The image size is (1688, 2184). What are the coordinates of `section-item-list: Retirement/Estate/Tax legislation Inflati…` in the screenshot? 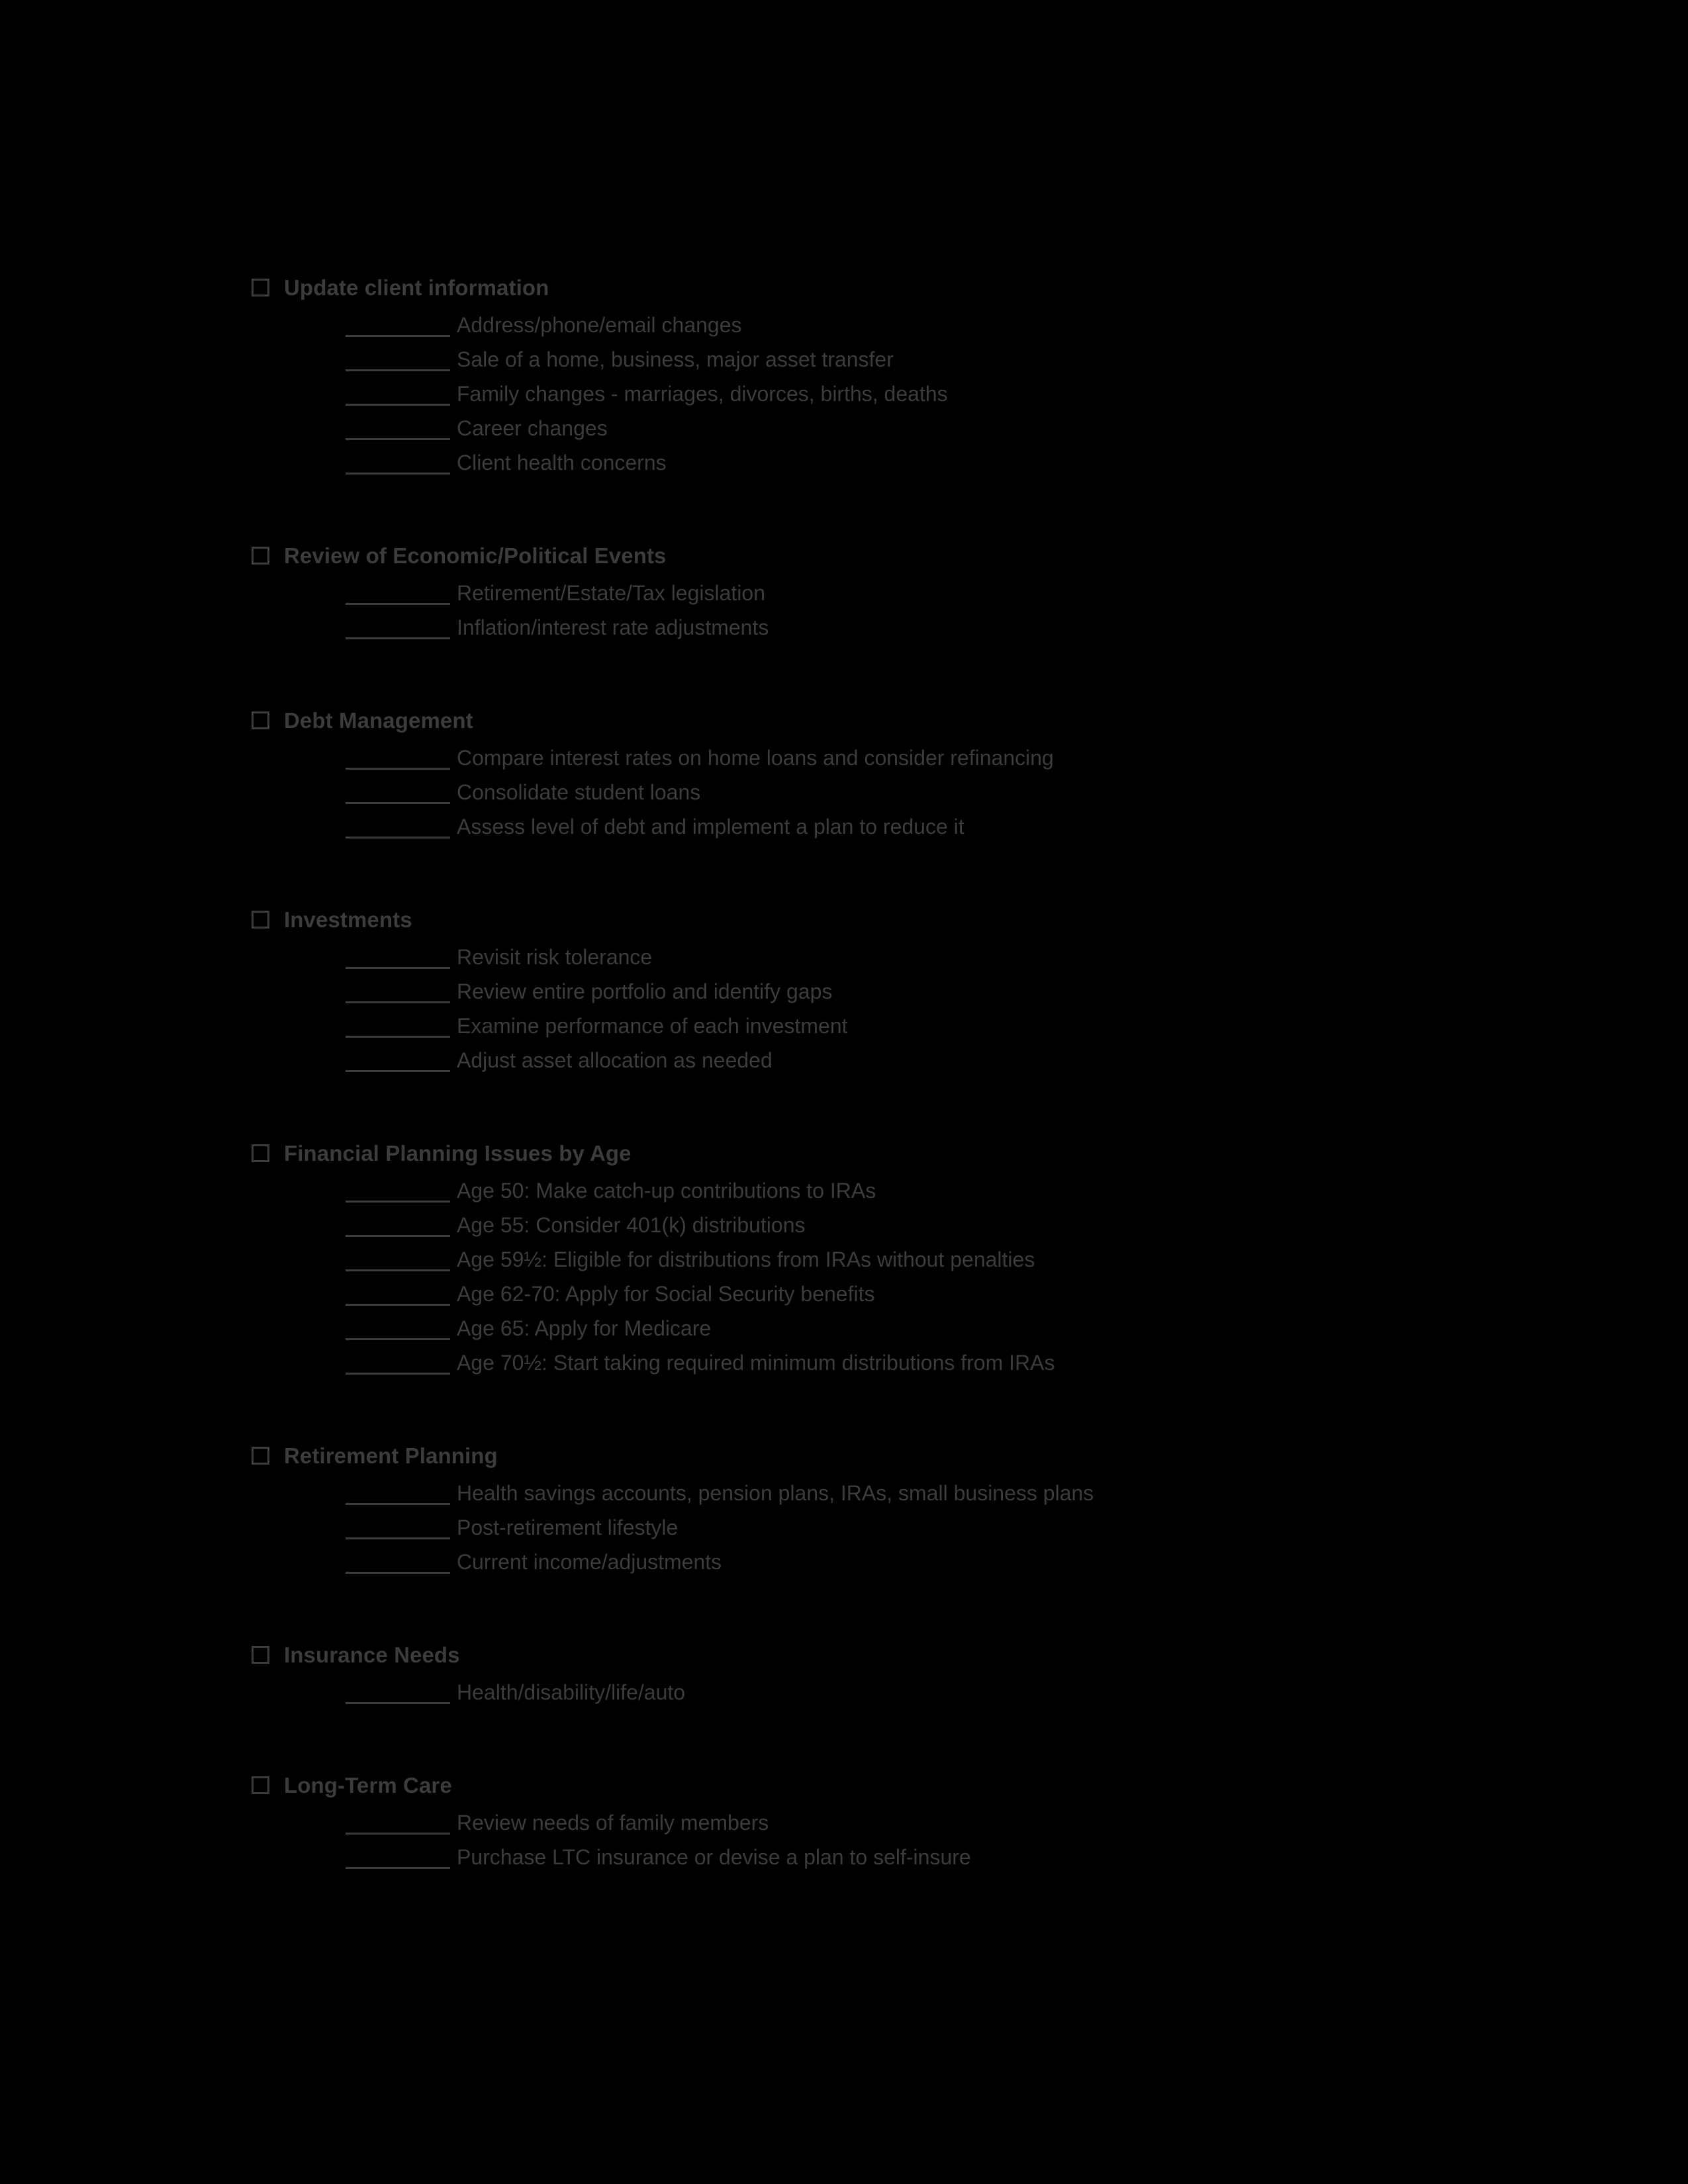 It's located at (913, 611).